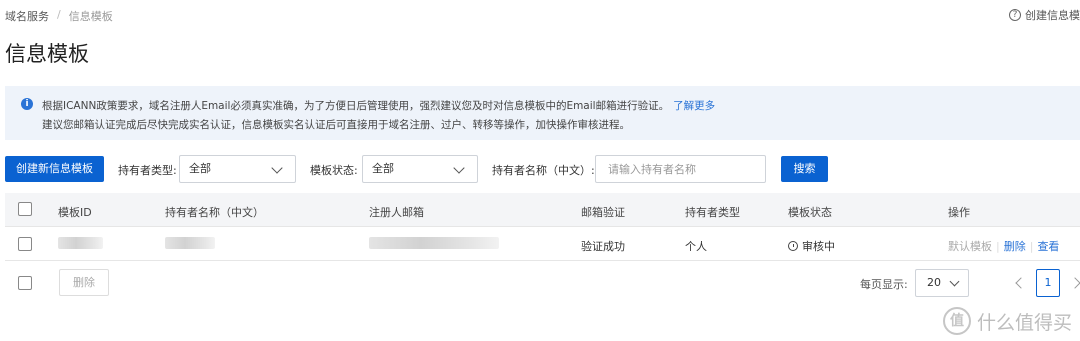  I want to click on watermark: 值 什么值得买, so click(1007, 321).